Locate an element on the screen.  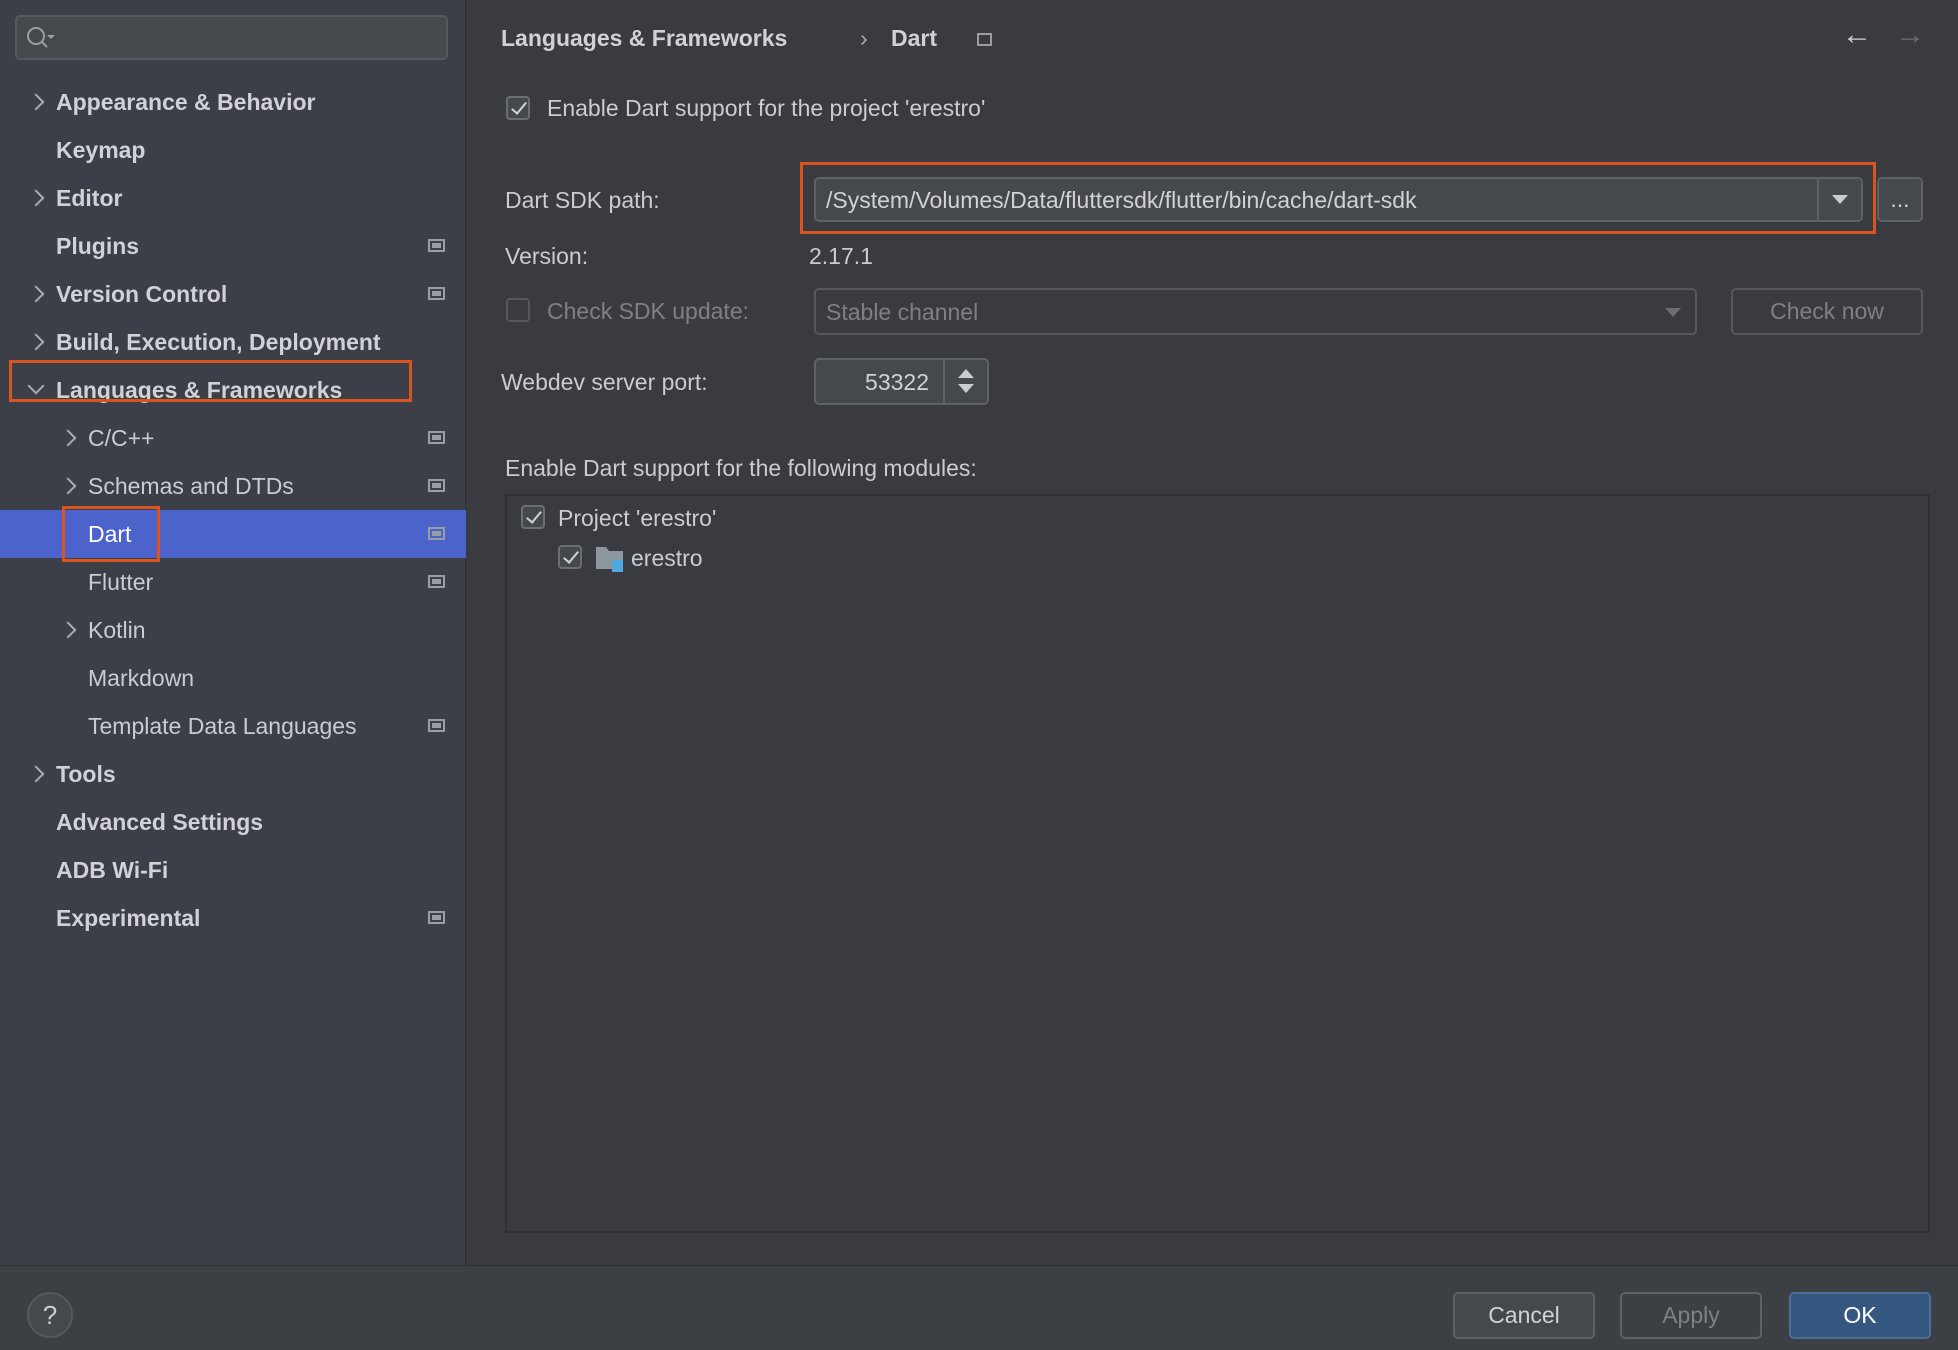
breadcrumb-parent: Languages & Frameworks is located at coordinates (644, 38).